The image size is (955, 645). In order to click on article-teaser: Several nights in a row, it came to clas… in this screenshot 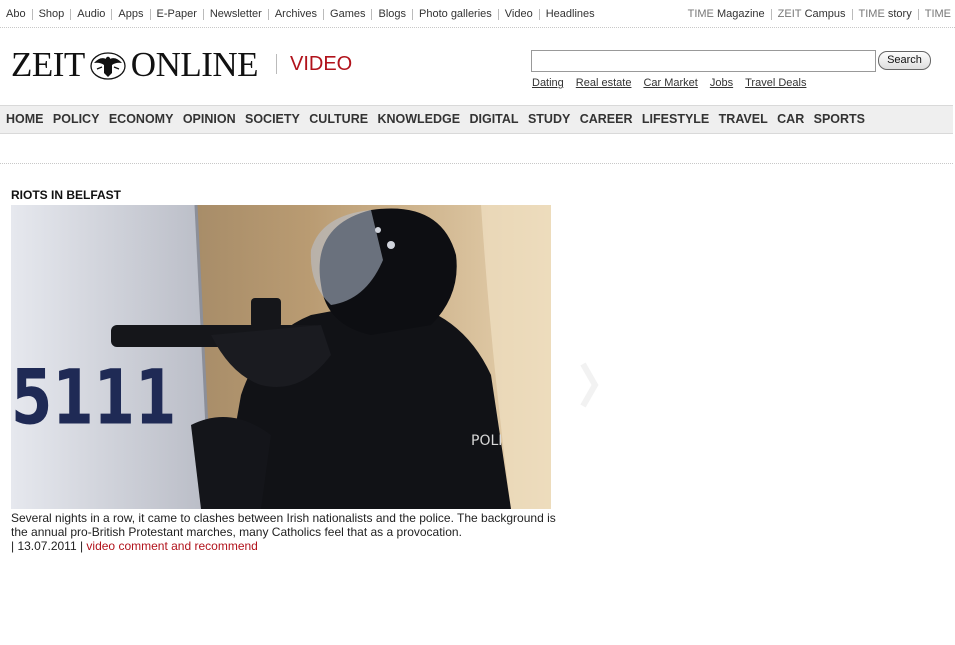, I will do `click(283, 532)`.